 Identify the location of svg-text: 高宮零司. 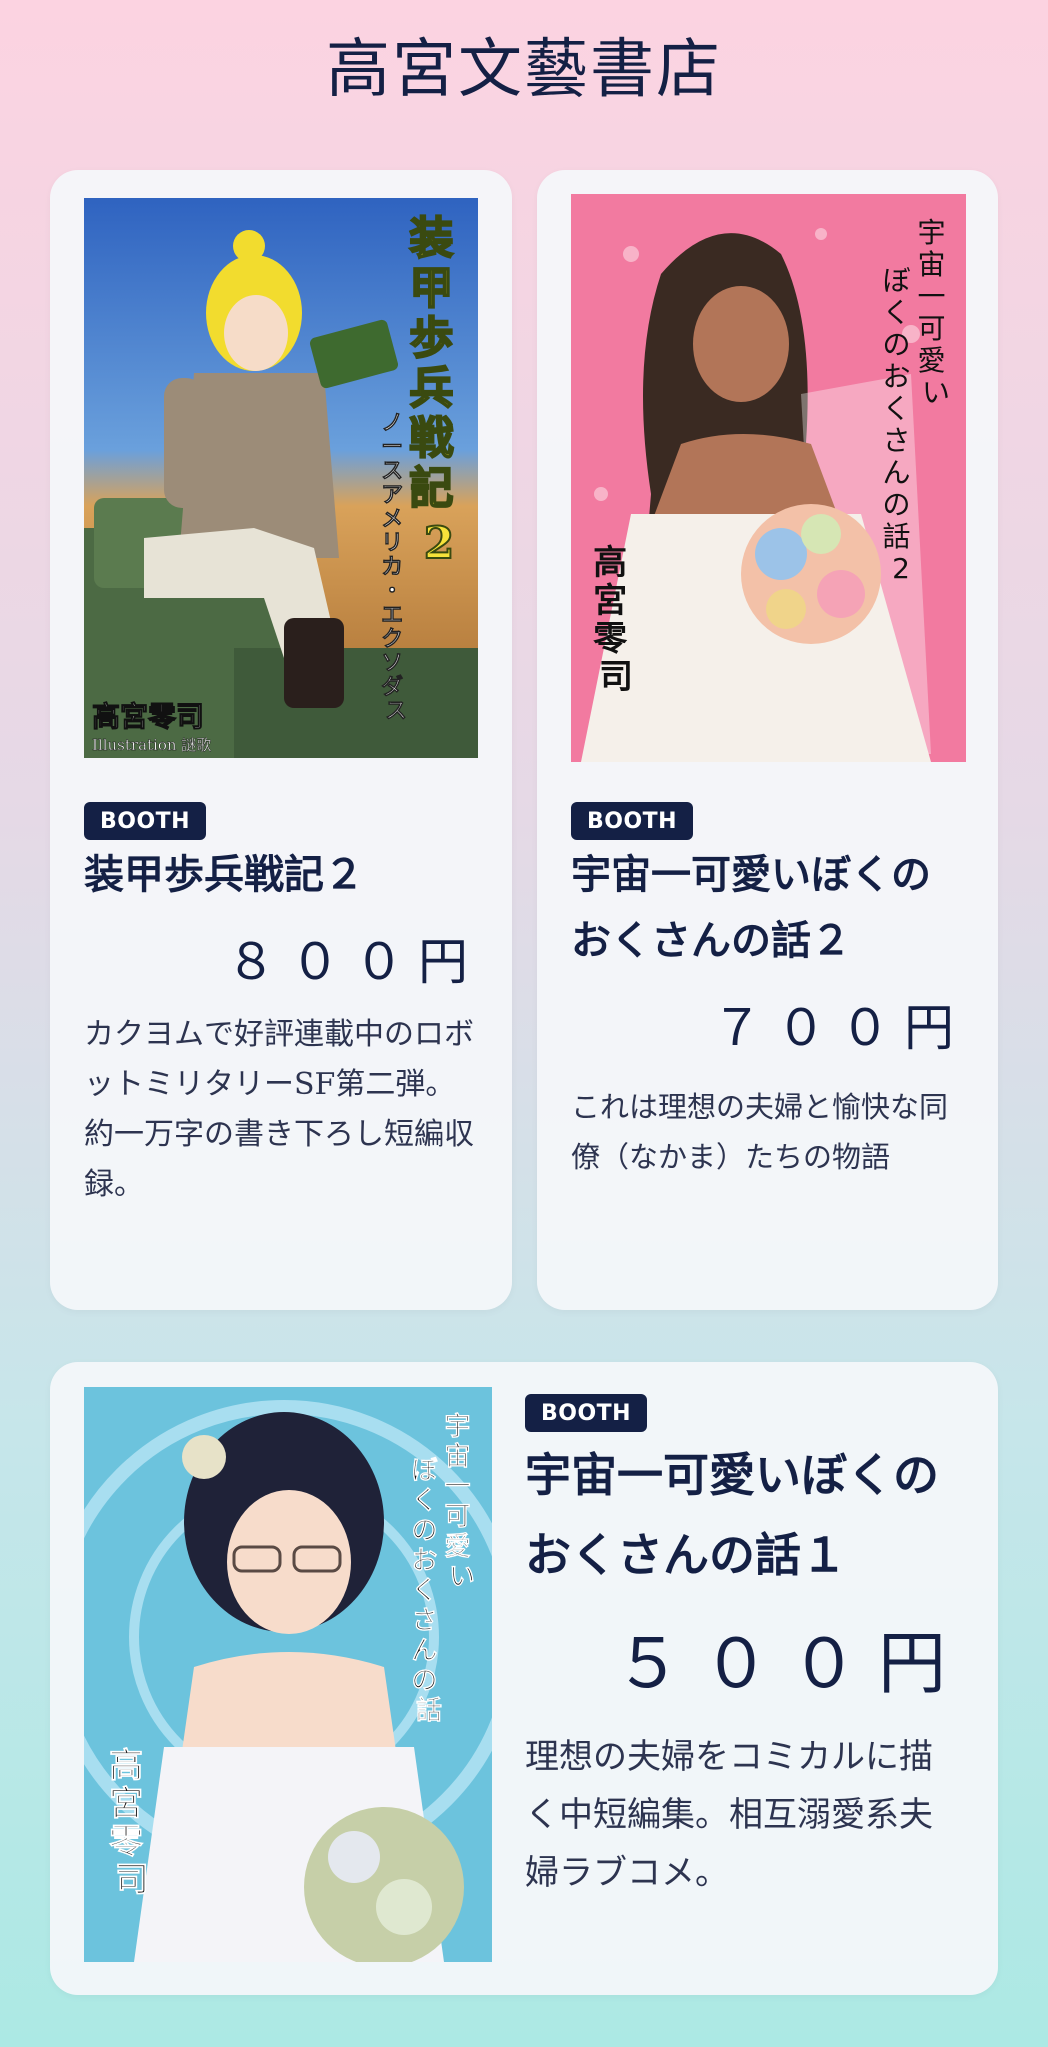
(148, 716).